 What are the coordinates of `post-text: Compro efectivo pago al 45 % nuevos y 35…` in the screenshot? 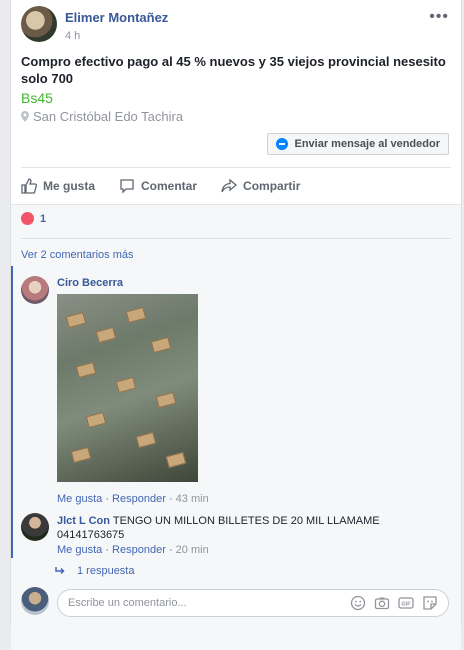 It's located at (233, 70).